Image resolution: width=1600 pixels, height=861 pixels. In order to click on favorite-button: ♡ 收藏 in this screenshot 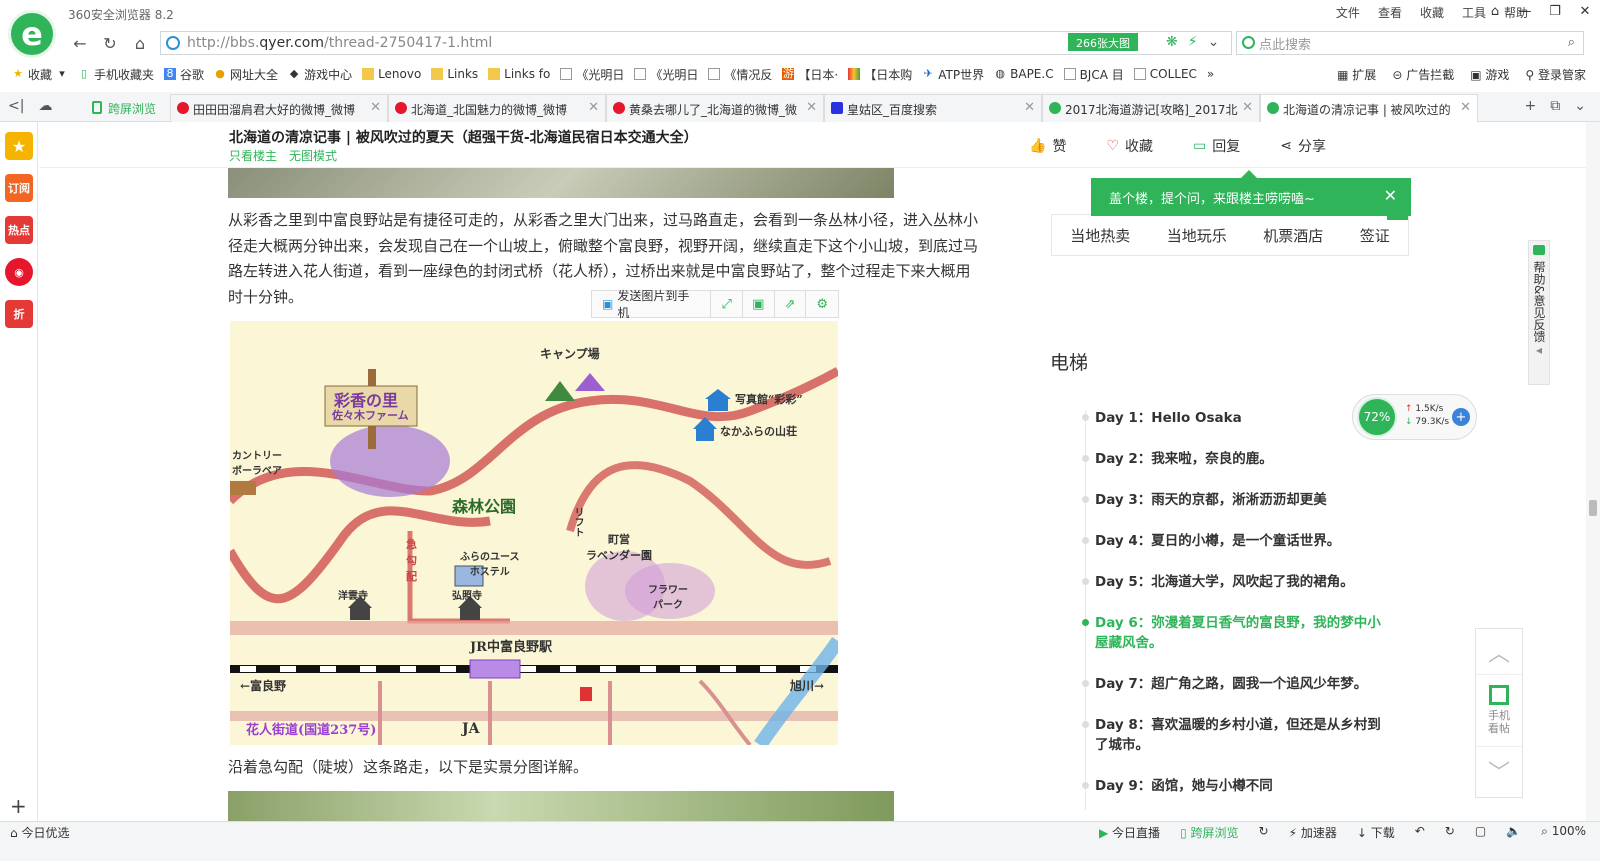, I will do `click(1129, 146)`.